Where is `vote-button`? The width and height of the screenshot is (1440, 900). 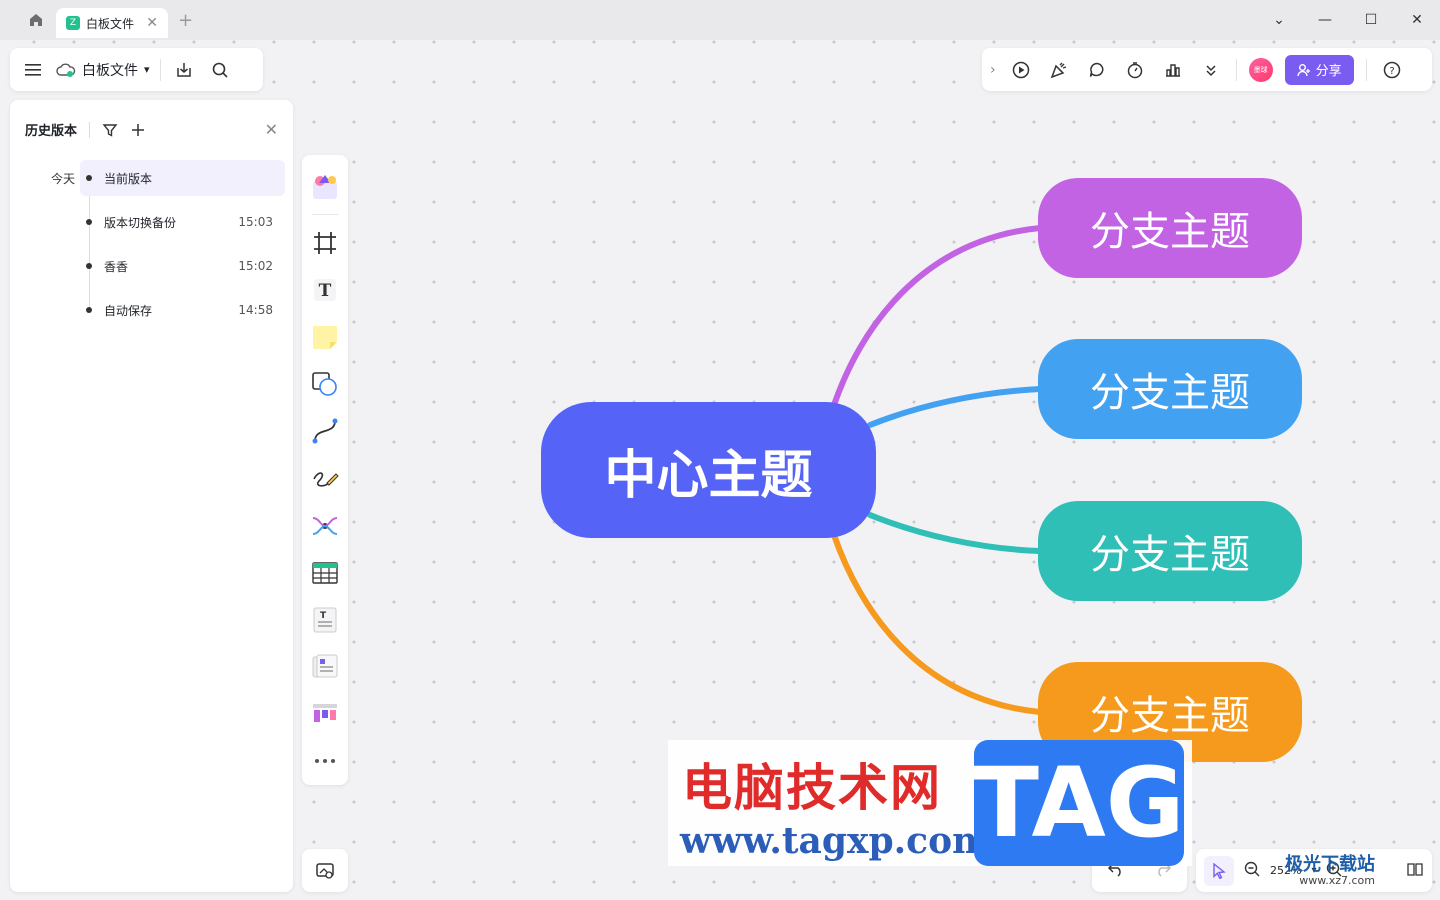
vote-button is located at coordinates (1173, 70).